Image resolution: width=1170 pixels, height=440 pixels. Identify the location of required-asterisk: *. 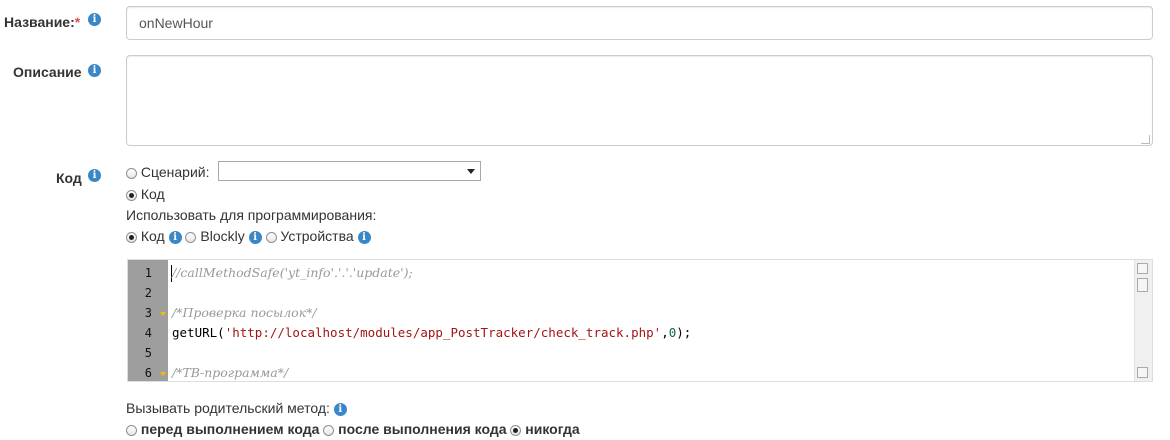
(77, 22).